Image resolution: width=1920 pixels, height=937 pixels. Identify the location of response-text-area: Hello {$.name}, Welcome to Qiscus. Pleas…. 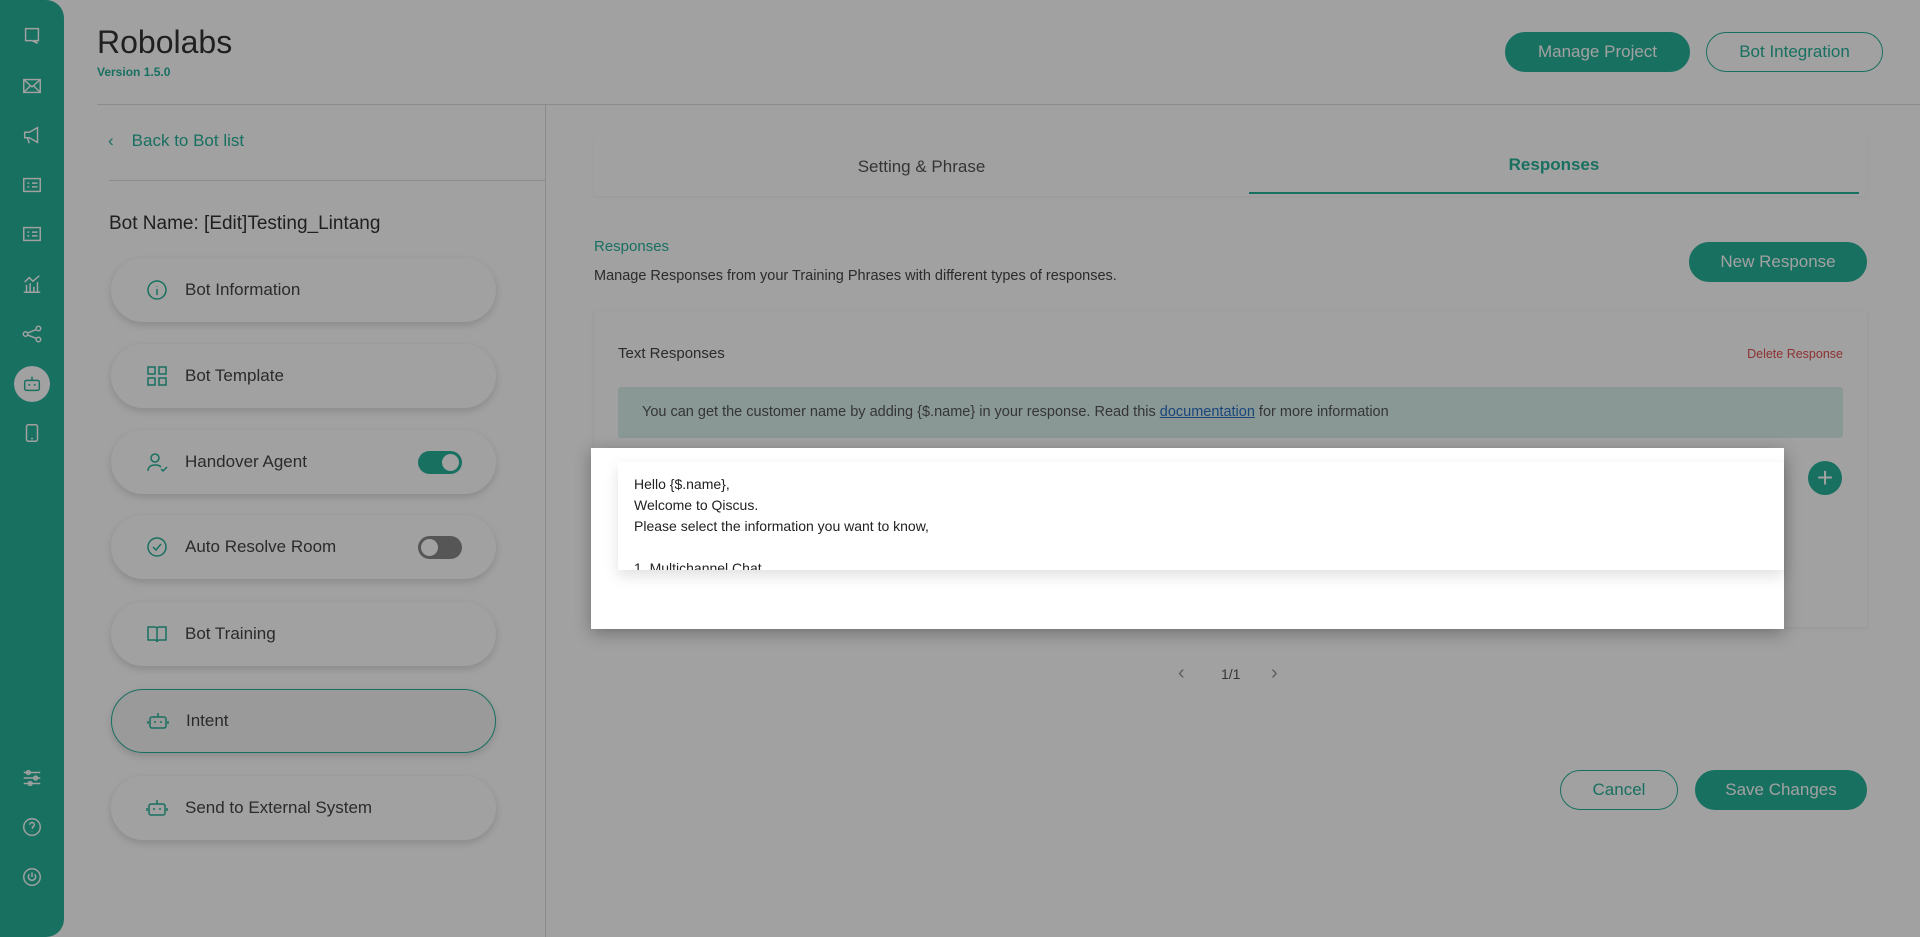
(1201, 516).